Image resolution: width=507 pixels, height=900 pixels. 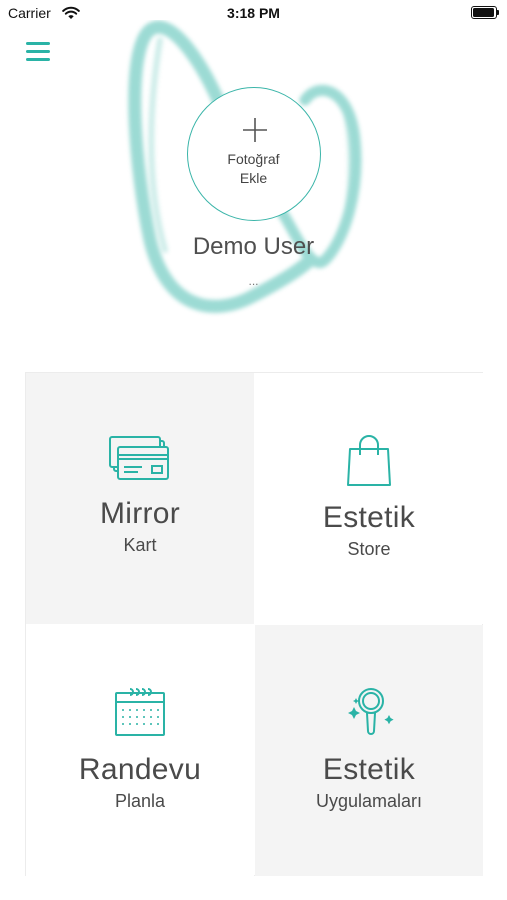 What do you see at coordinates (253, 13) in the screenshot?
I see `clock: 3:18 PM` at bounding box center [253, 13].